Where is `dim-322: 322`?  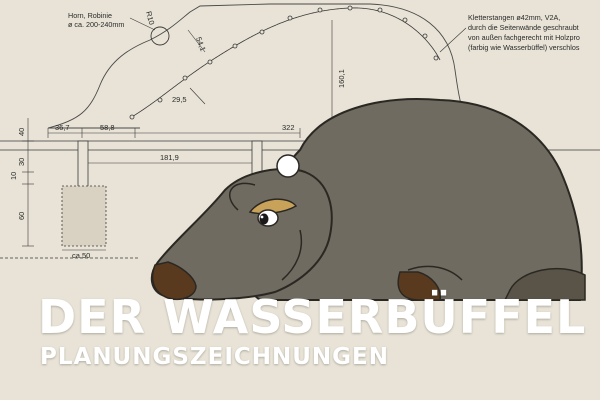 dim-322: 322 is located at coordinates (288, 127).